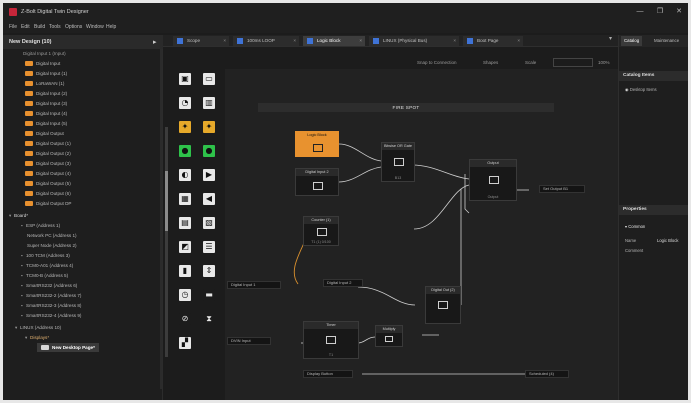  What do you see at coordinates (266, 41) in the screenshot?
I see `tab-loop: 100ms LOOP ×` at bounding box center [266, 41].